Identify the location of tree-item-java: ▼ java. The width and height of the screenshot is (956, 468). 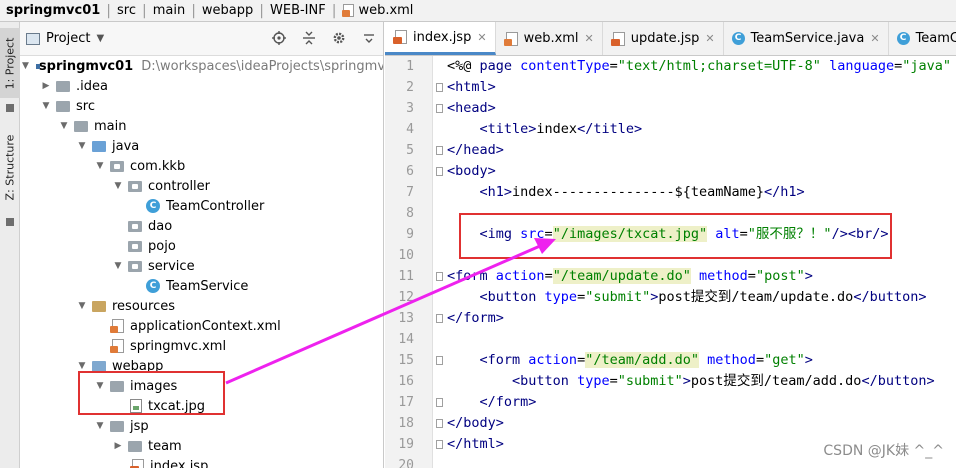
(201, 146).